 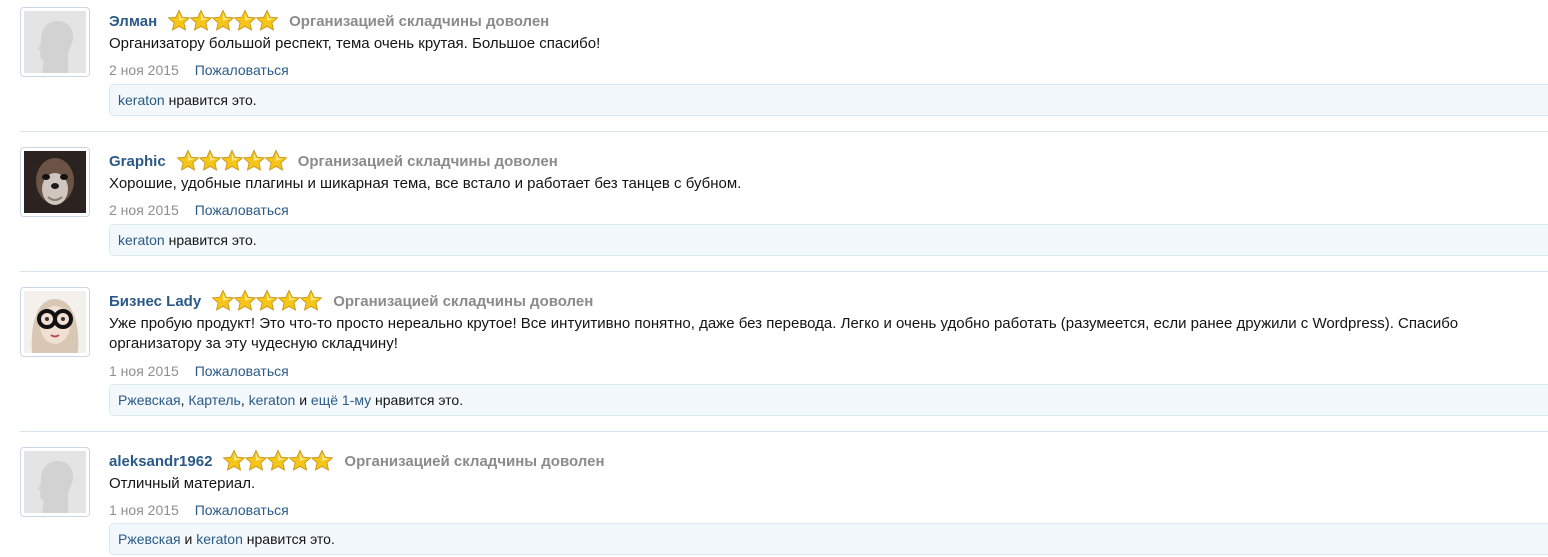 I want to click on like-user-link: Картель, so click(x=214, y=400).